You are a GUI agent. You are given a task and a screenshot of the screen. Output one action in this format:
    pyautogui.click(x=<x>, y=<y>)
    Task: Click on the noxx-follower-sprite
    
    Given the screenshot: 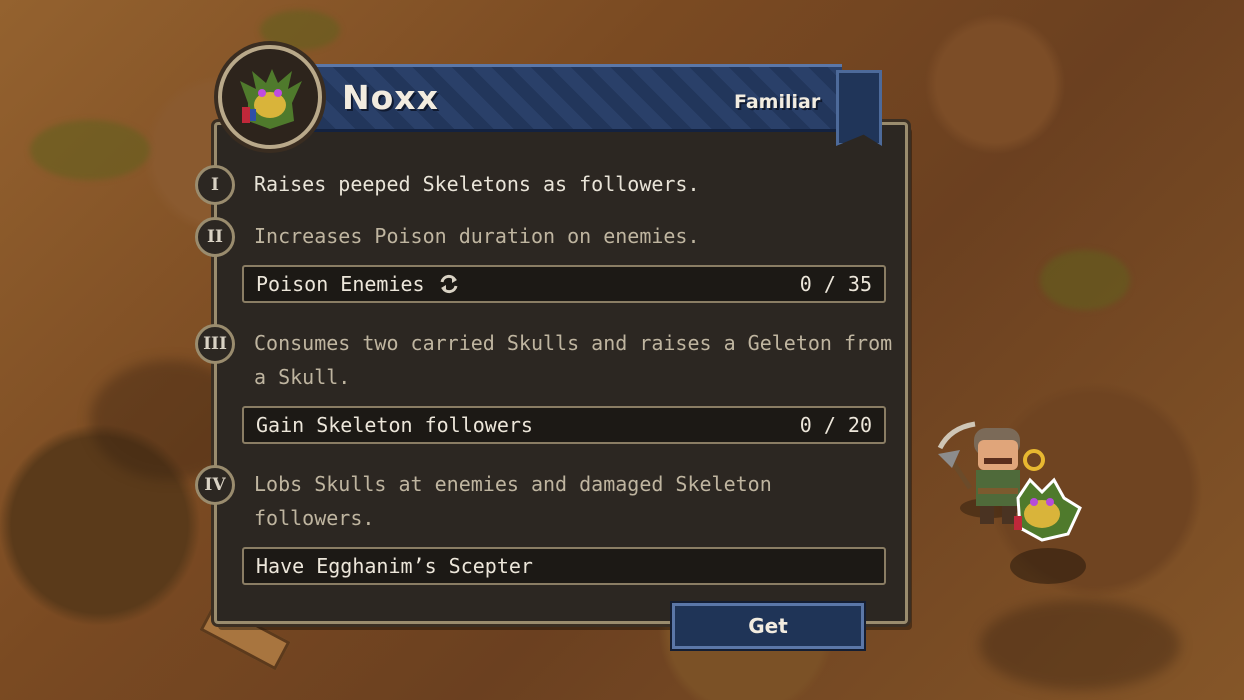 What is the action you would take?
    pyautogui.click(x=1048, y=509)
    